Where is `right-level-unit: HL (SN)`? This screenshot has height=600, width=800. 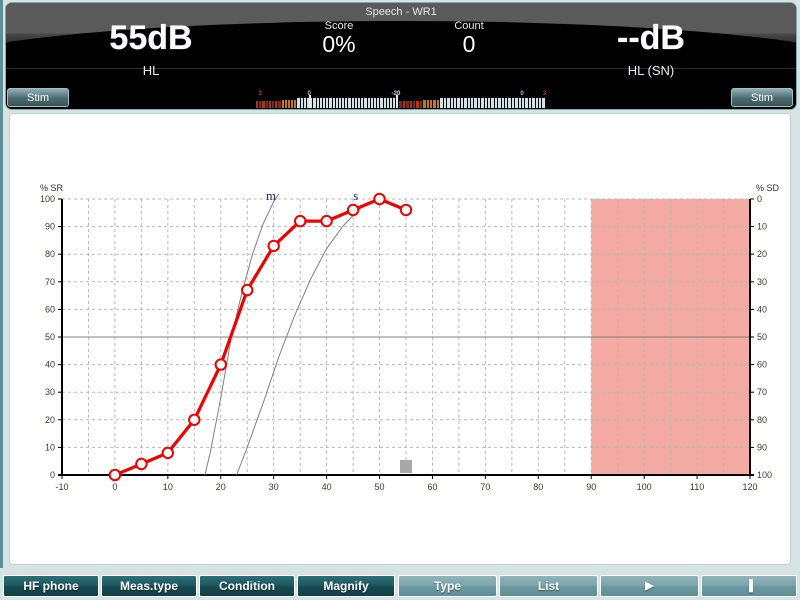 right-level-unit: HL (SN) is located at coordinates (651, 70).